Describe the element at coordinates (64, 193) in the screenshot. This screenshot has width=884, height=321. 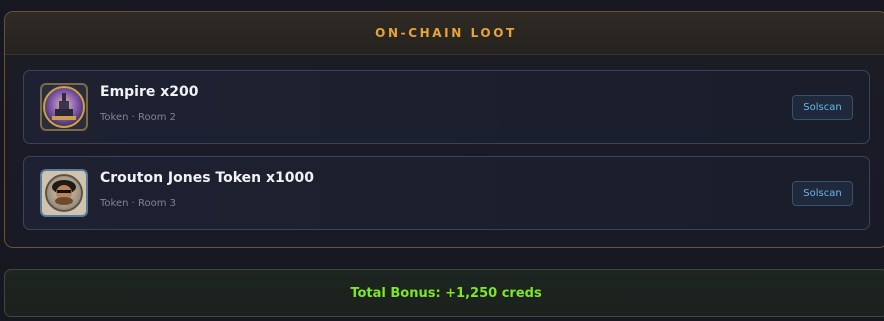
I see `crouton-jones-token-icon` at that location.